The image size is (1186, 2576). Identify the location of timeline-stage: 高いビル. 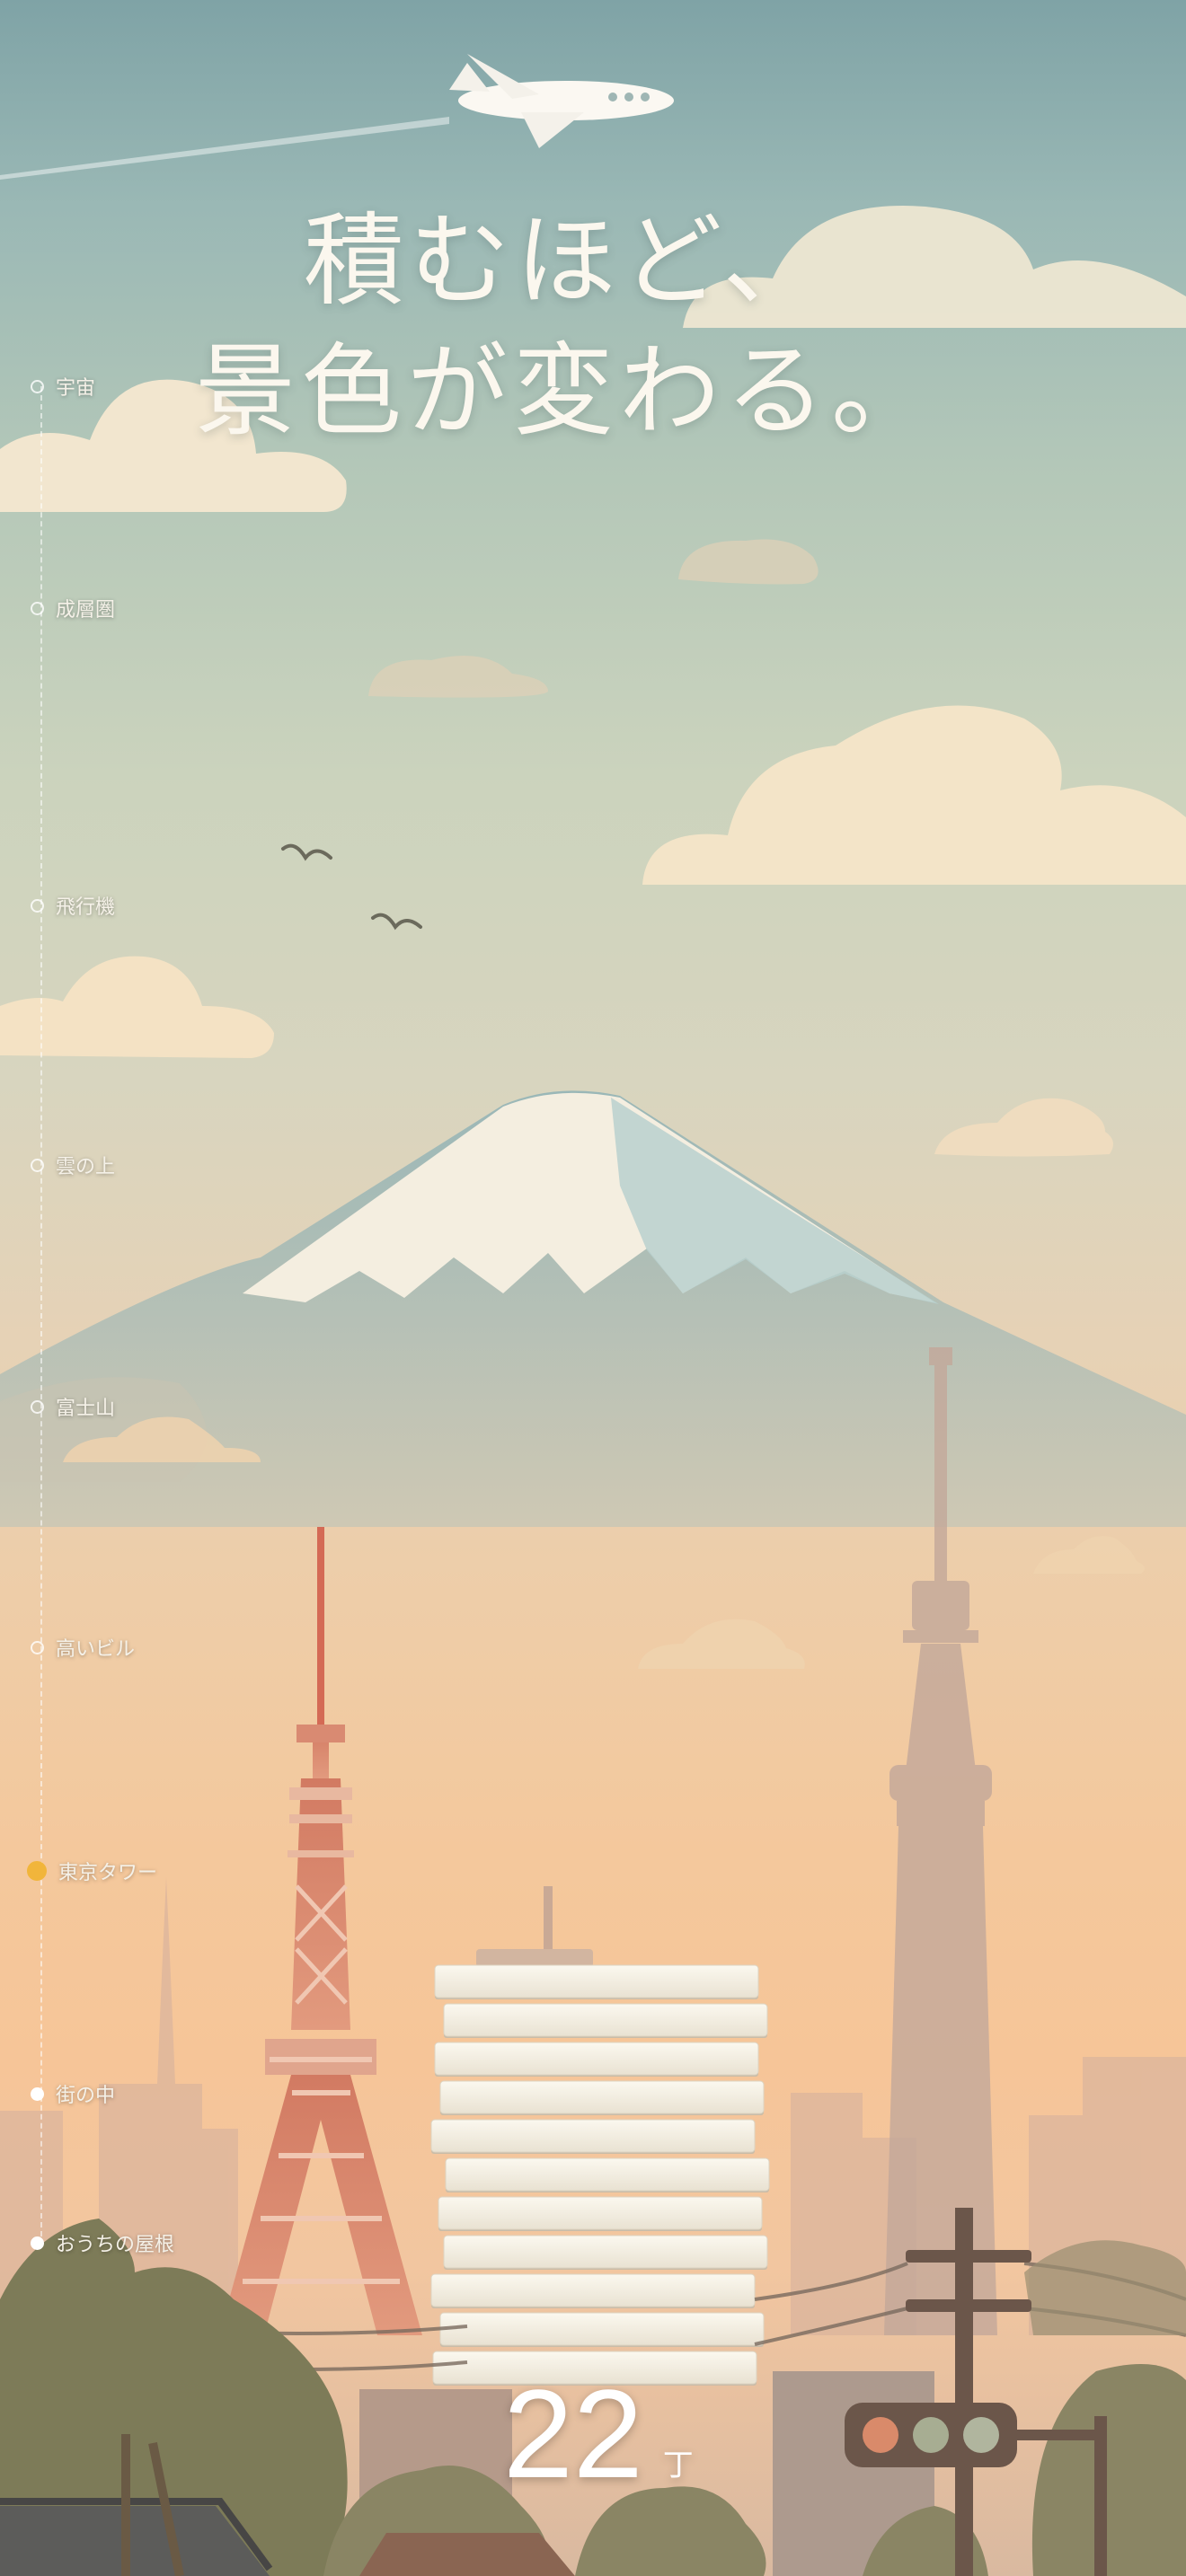
(83, 1647).